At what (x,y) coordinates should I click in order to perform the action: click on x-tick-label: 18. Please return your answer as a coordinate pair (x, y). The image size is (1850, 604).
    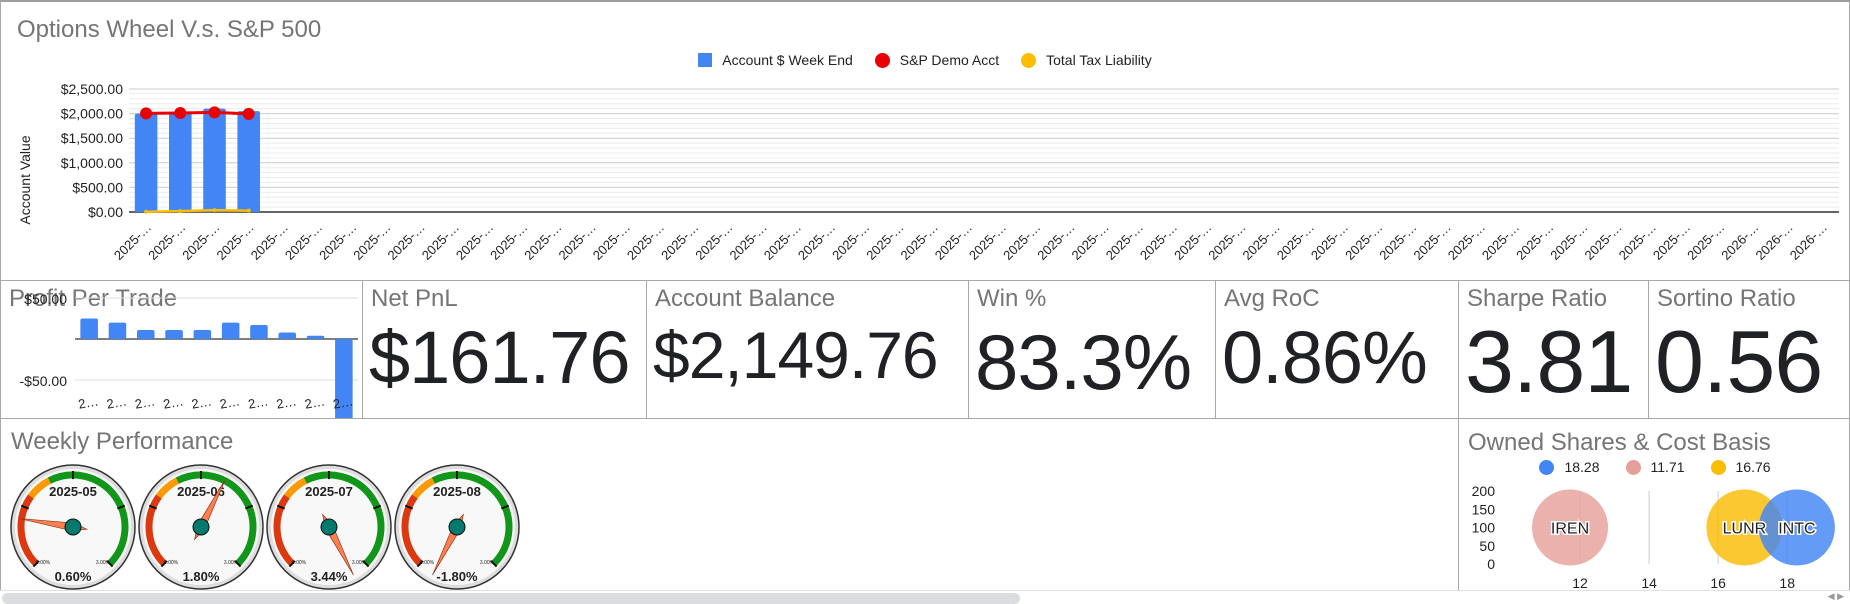
    Looking at the image, I should click on (1787, 583).